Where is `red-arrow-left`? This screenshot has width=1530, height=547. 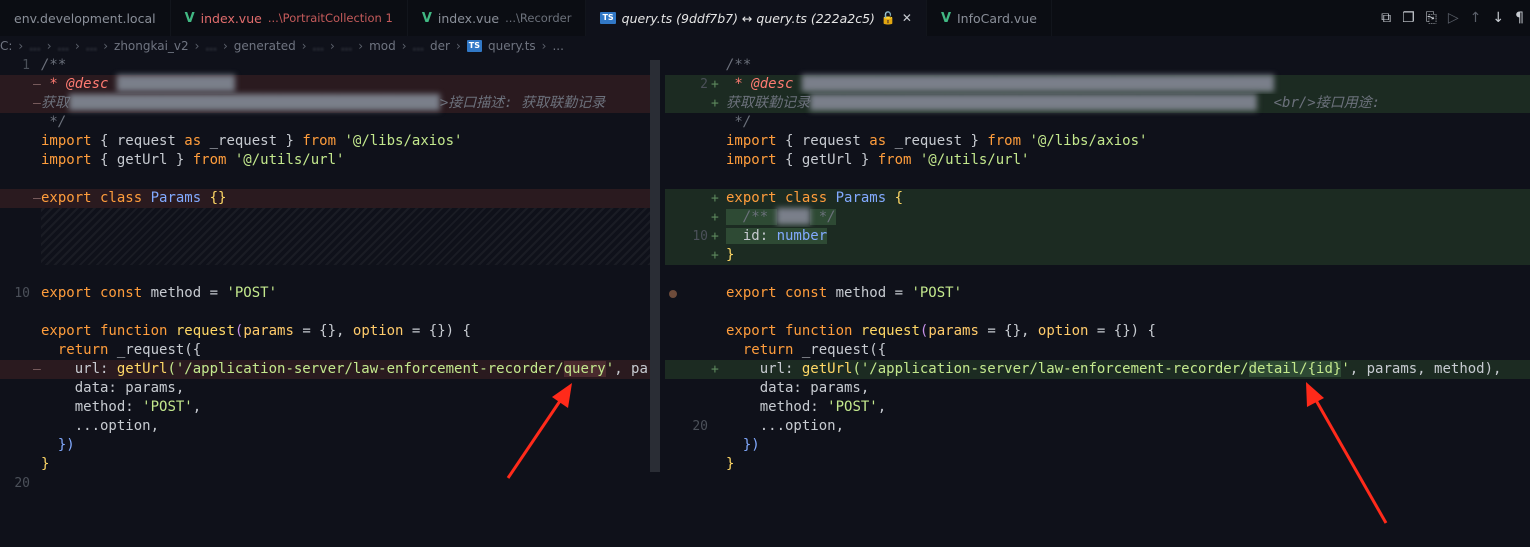
red-arrow-left is located at coordinates (539, 431).